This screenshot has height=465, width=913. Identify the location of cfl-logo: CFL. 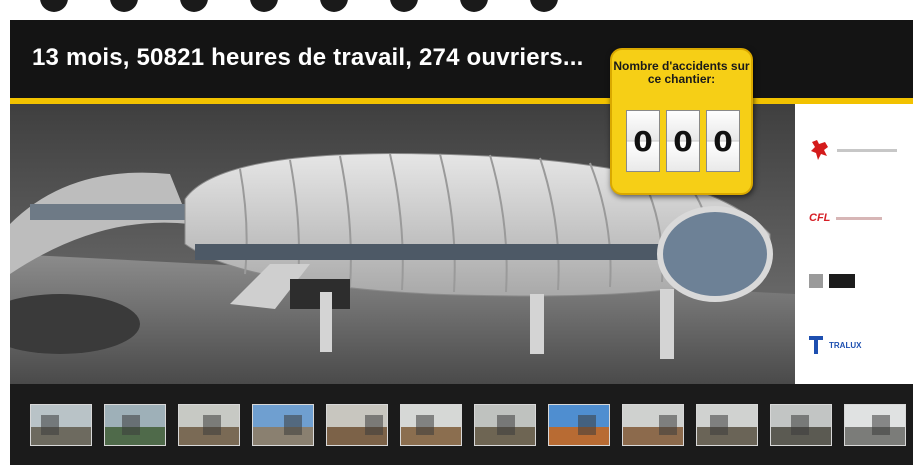
(846, 218).